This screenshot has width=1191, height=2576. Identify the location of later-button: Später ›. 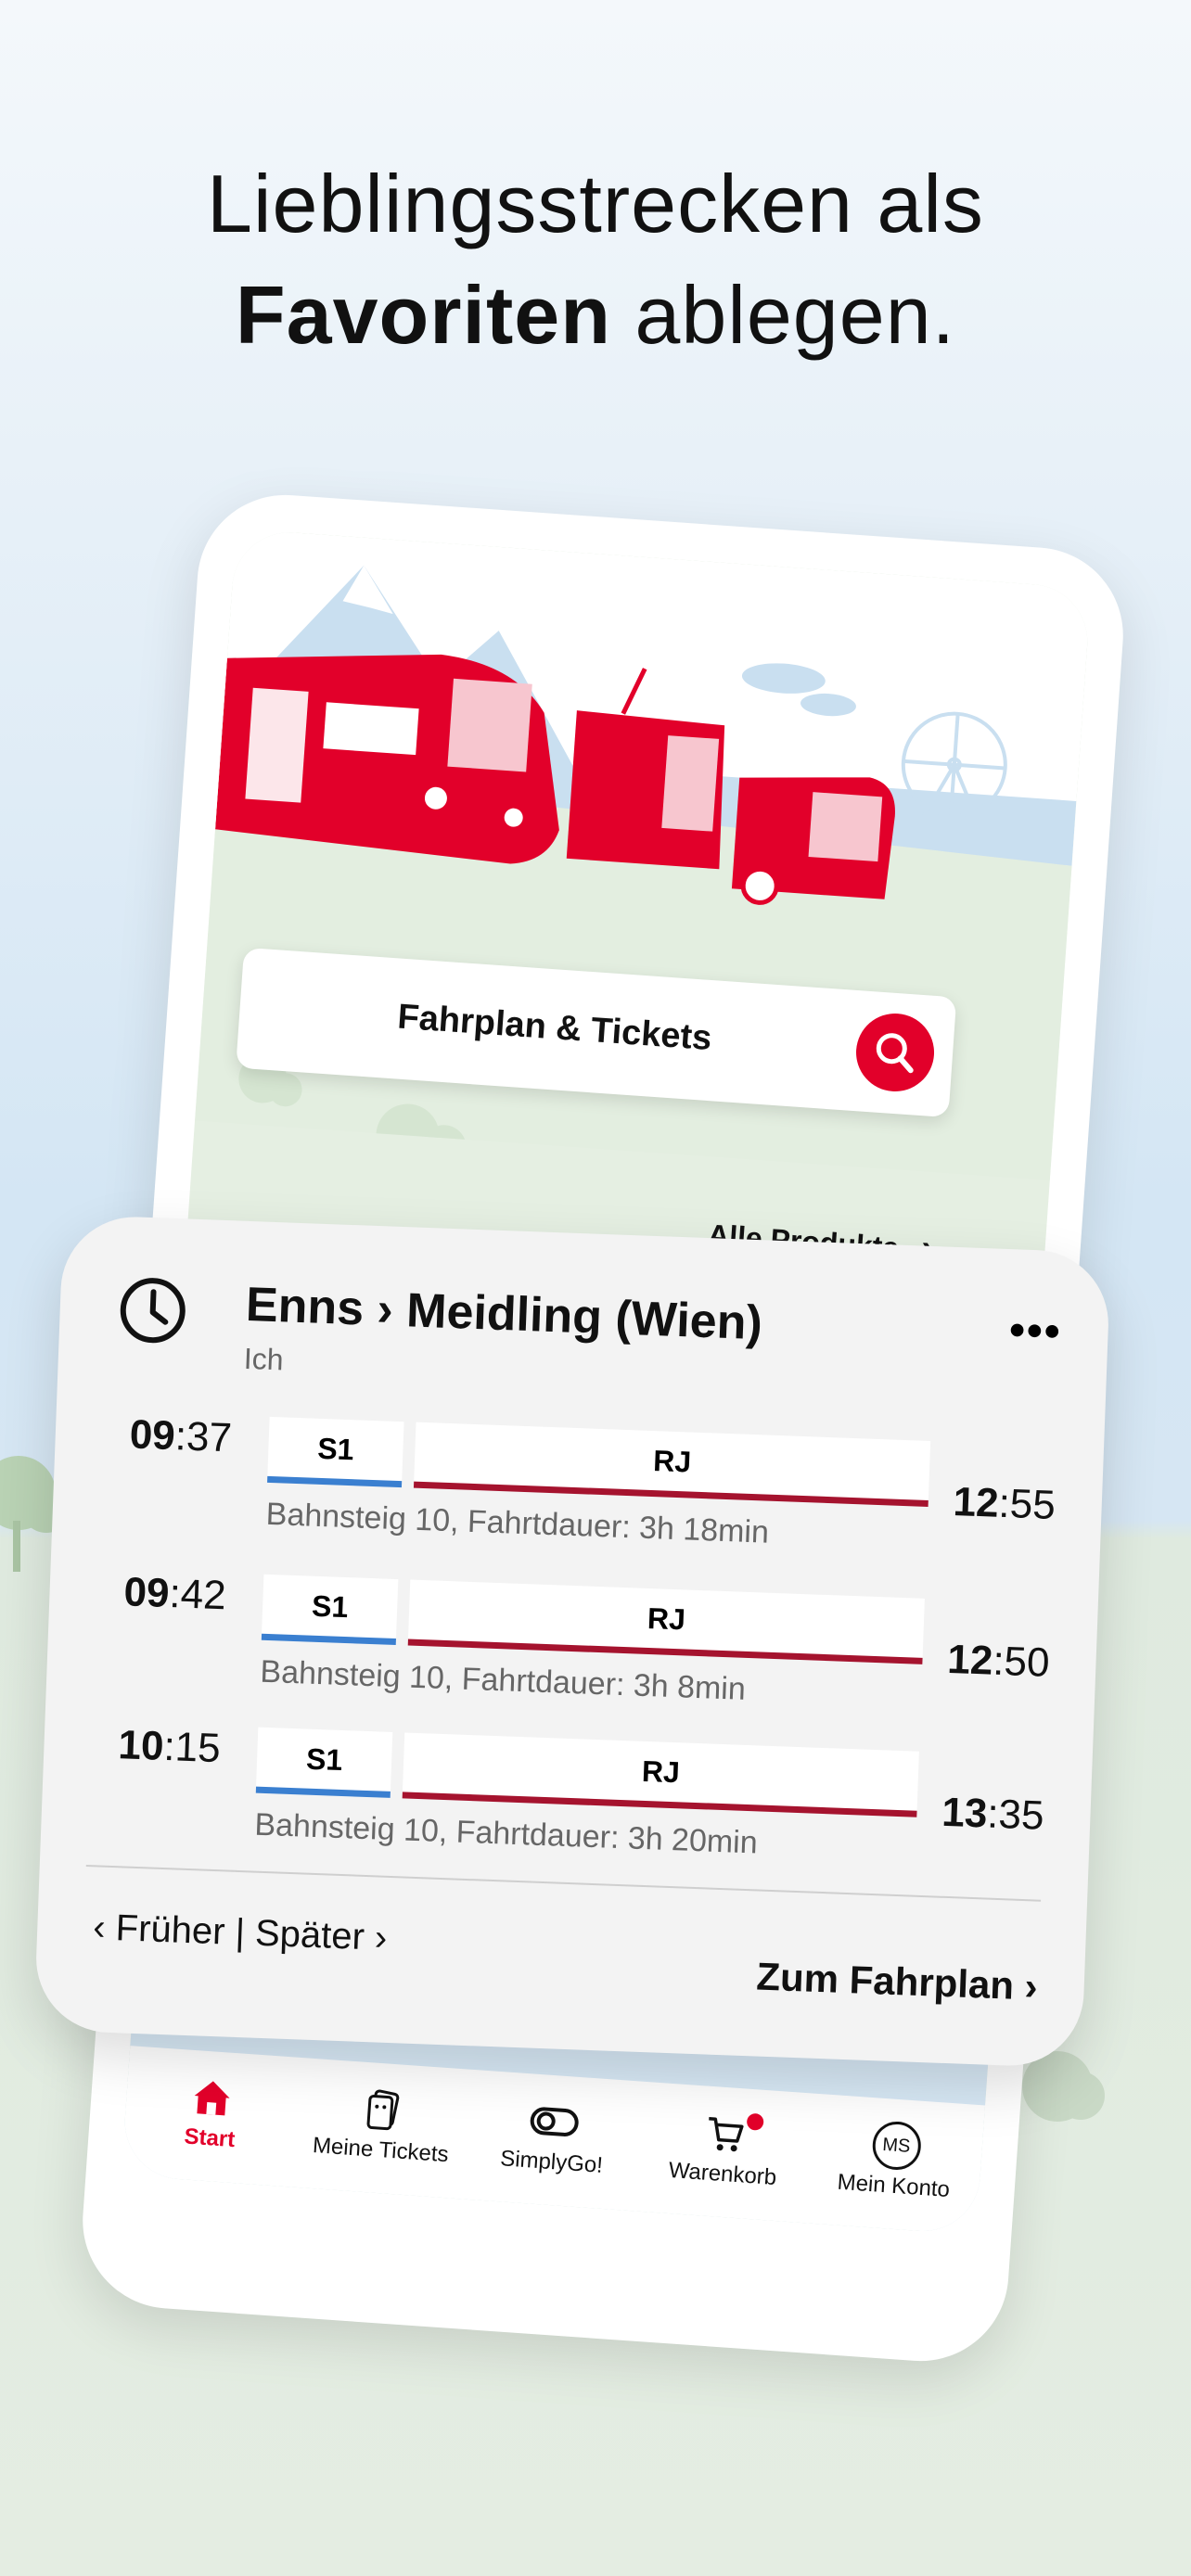
(321, 1936).